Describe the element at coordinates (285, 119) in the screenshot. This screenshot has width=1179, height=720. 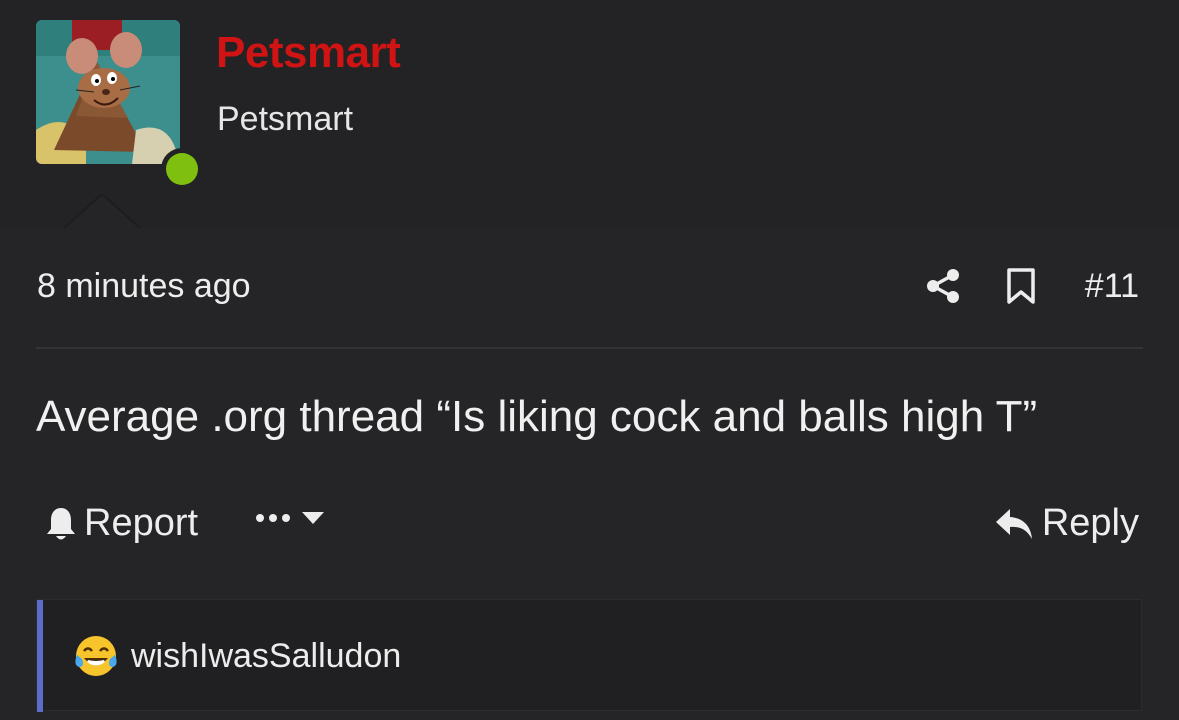
I see `user-title: Petsmart` at that location.